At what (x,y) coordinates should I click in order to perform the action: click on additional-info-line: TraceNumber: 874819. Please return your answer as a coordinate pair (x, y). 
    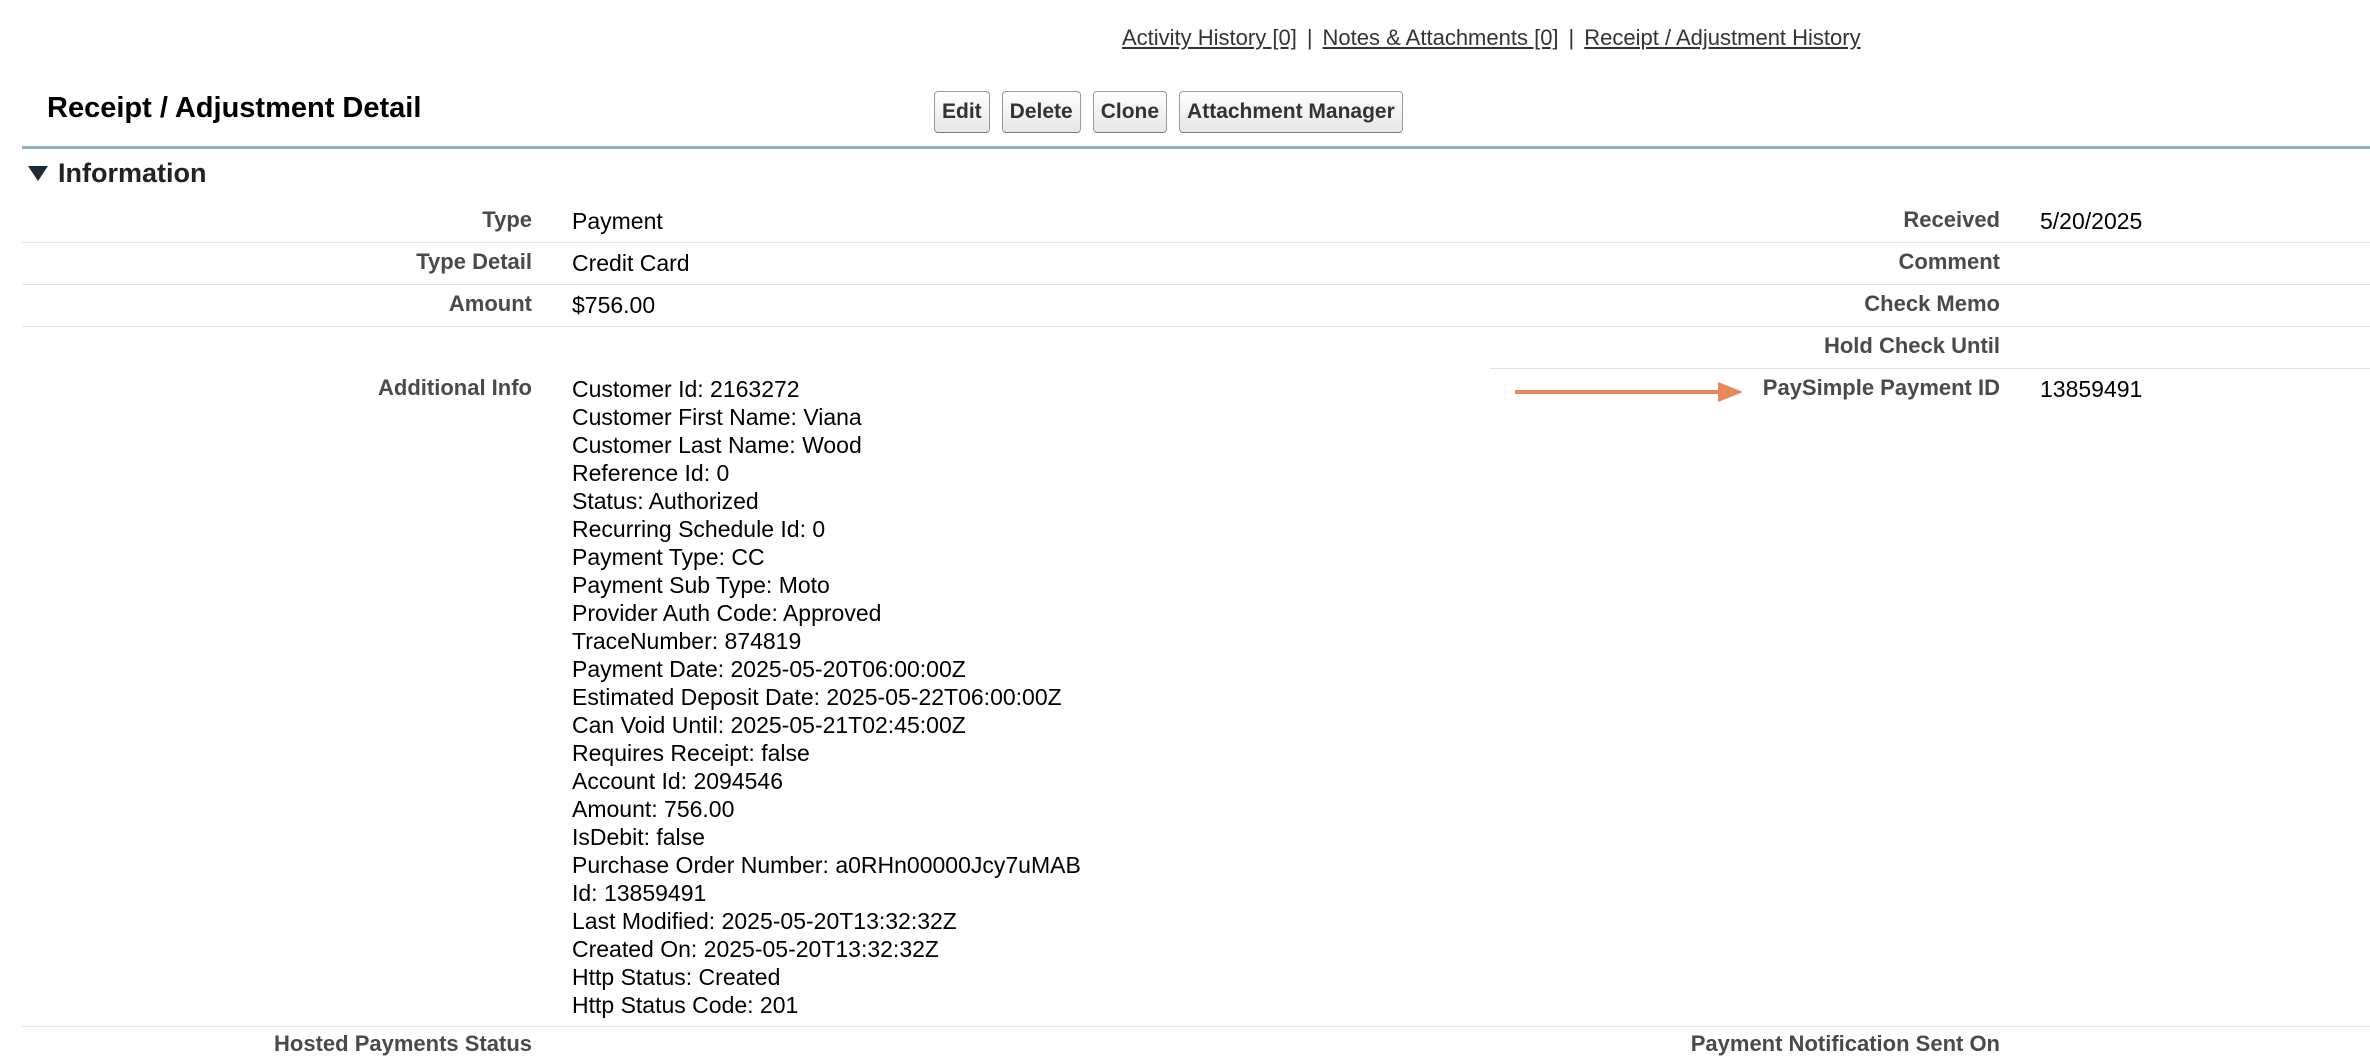
    Looking at the image, I should click on (687, 641).